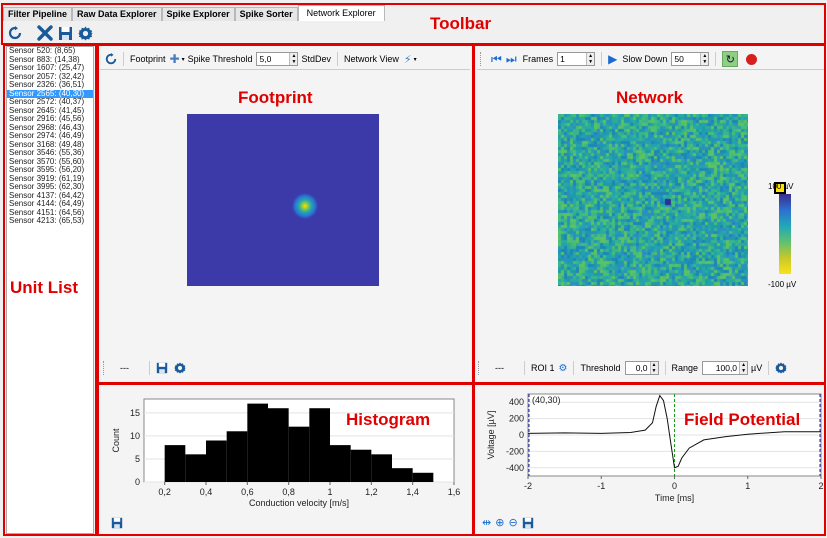  What do you see at coordinates (757, 368) in the screenshot?
I see `range-unit-label: µV` at bounding box center [757, 368].